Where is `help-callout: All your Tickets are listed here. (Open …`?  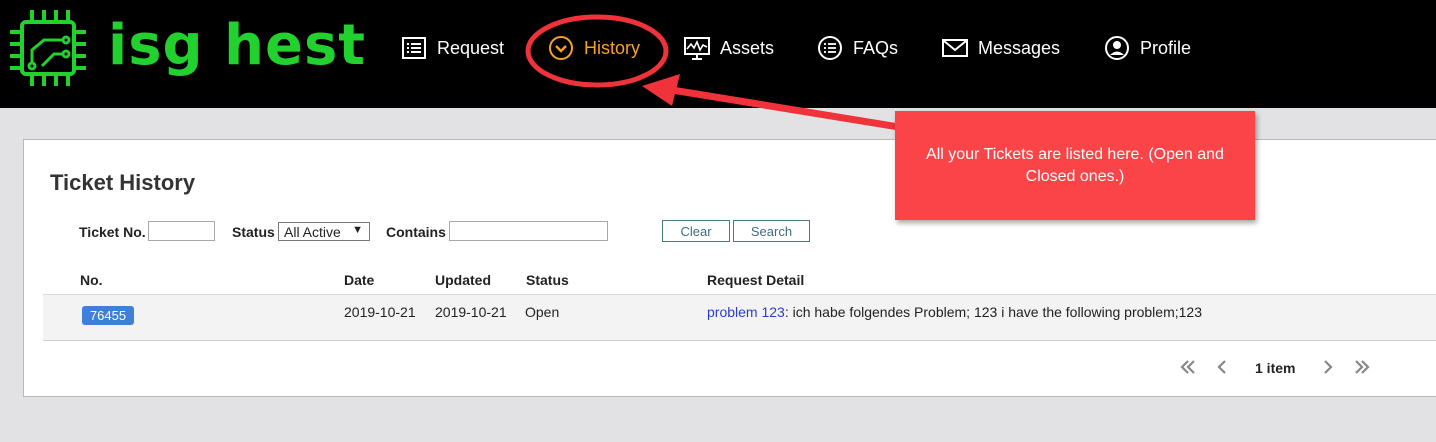
help-callout: All your Tickets are listed here. (Open … is located at coordinates (1075, 165).